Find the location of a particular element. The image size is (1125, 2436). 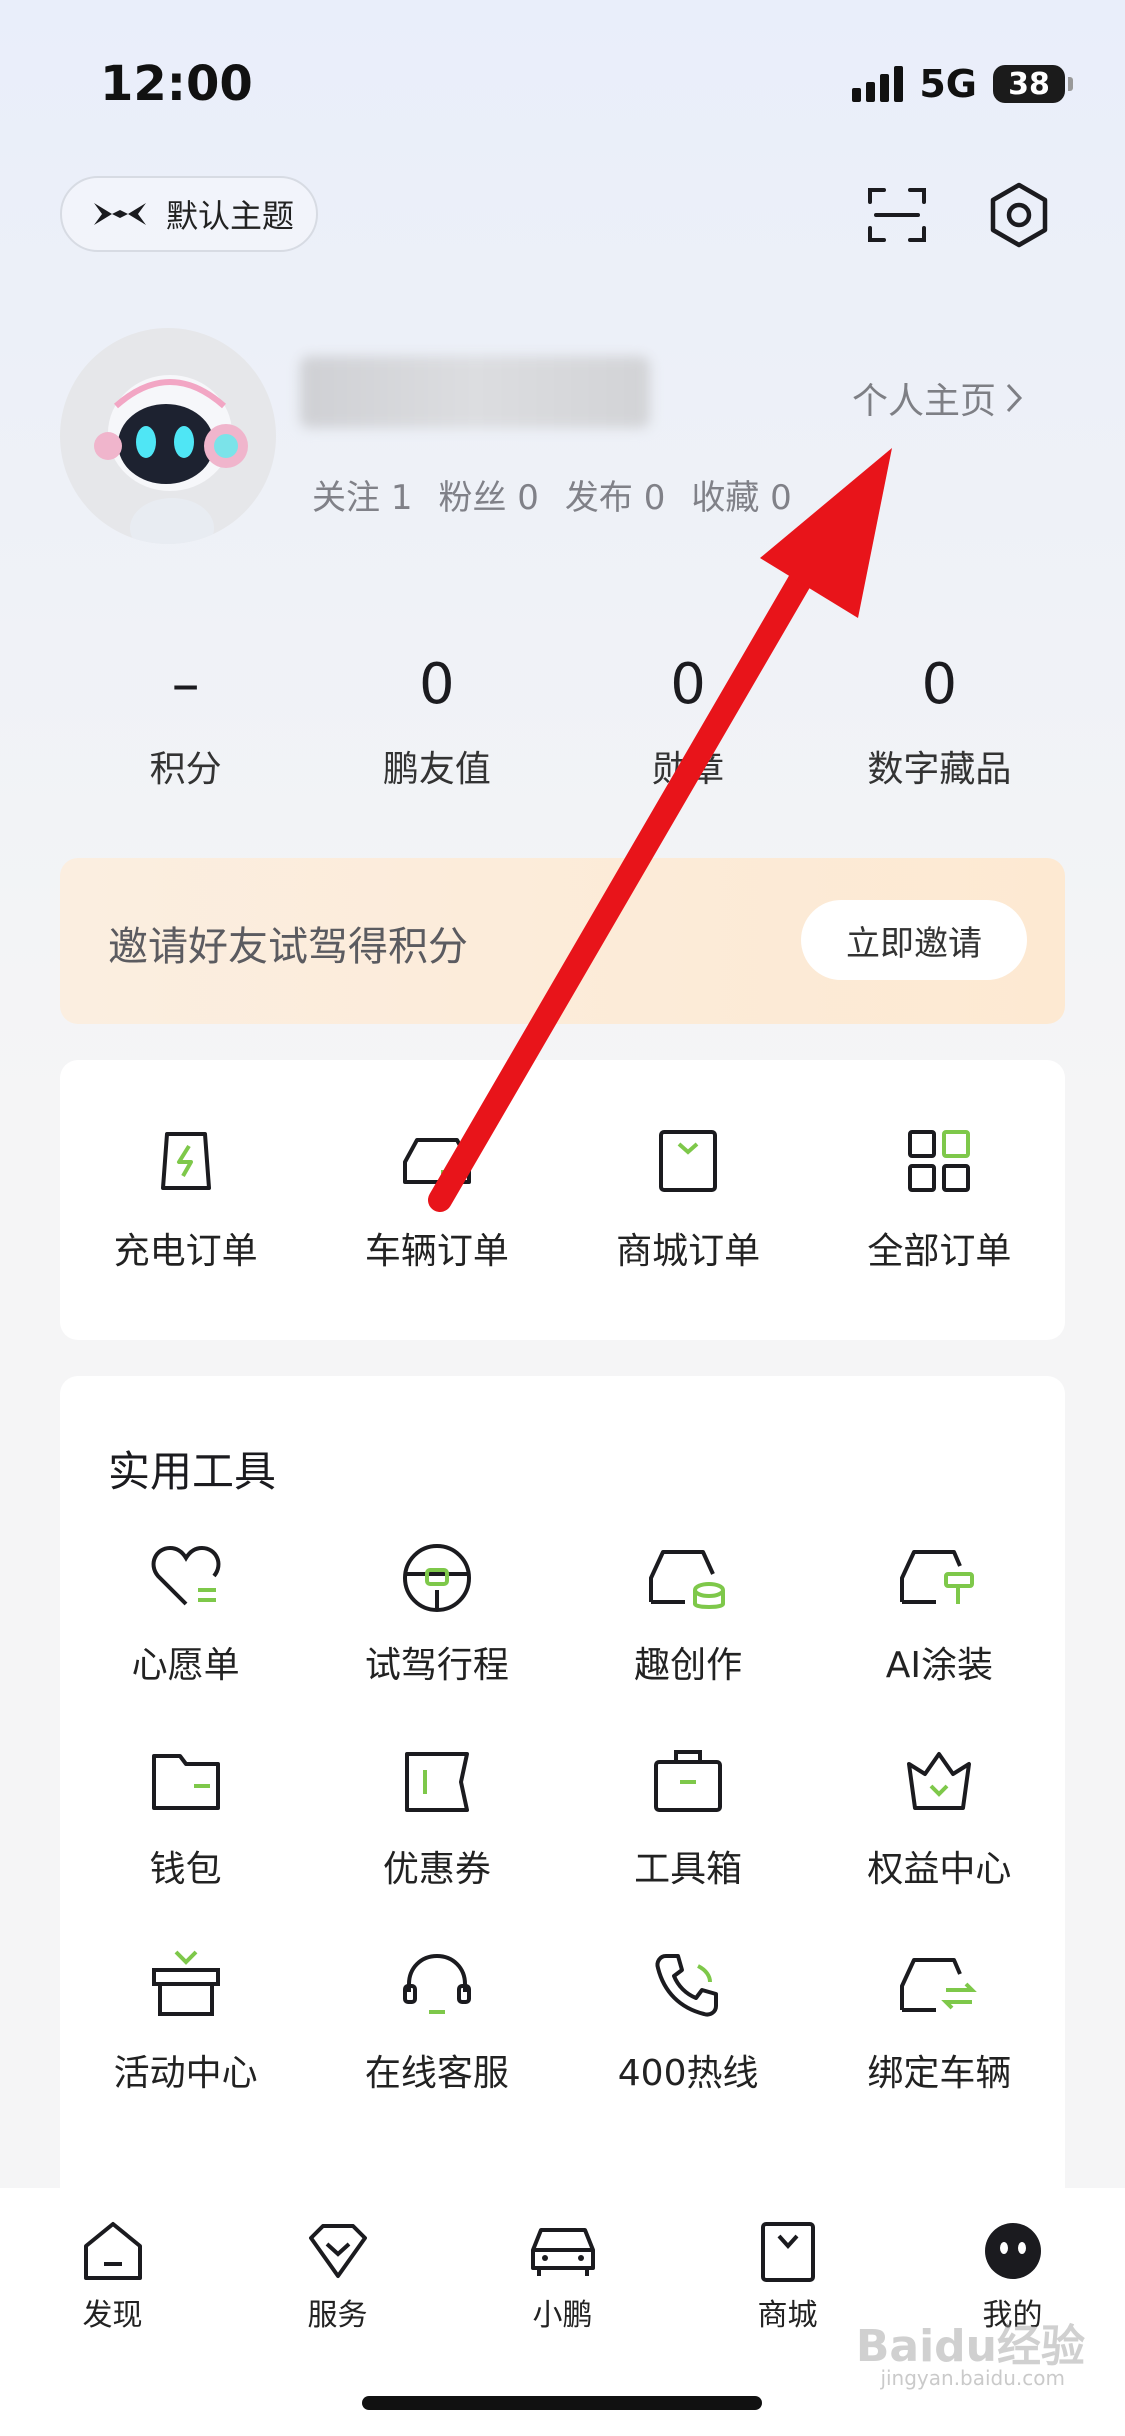

phone-icon is located at coordinates (687, 1985).